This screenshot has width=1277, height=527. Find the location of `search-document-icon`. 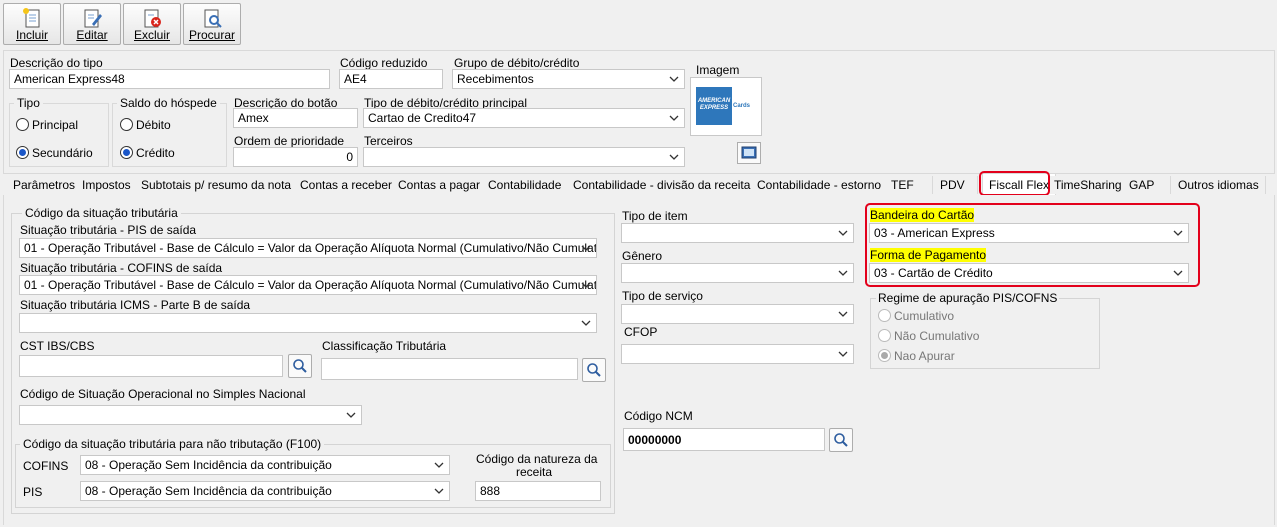

search-document-icon is located at coordinates (213, 18).